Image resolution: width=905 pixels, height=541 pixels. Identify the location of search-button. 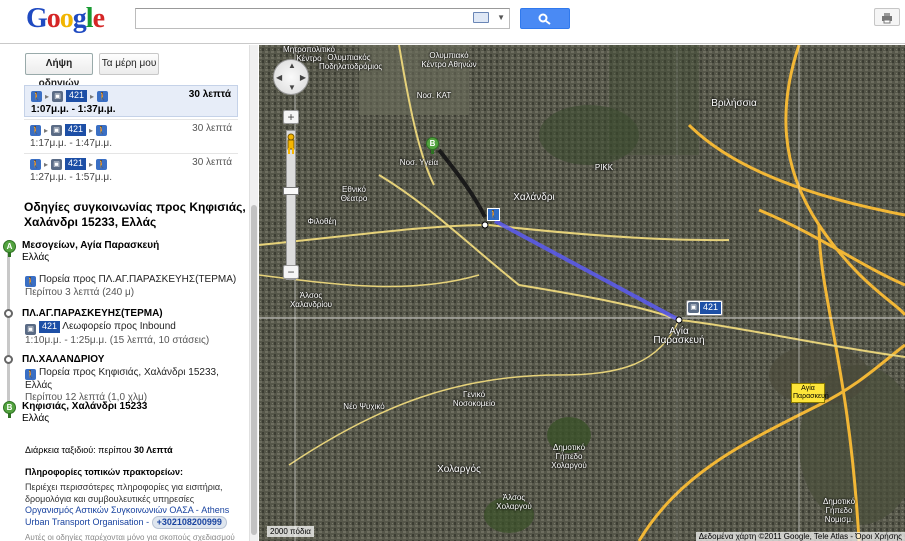
(545, 18).